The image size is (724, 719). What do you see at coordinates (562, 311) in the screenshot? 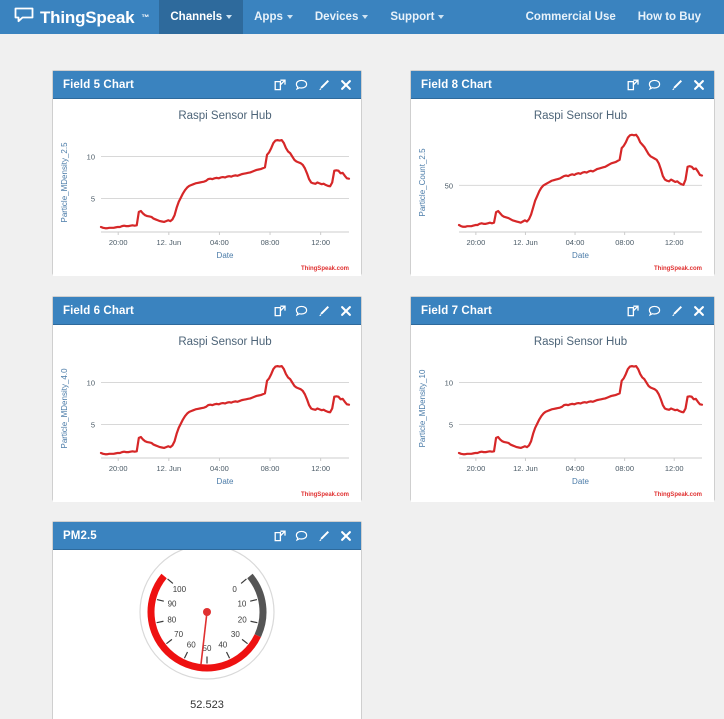
I see `panel-header: Field 7 Chart` at bounding box center [562, 311].